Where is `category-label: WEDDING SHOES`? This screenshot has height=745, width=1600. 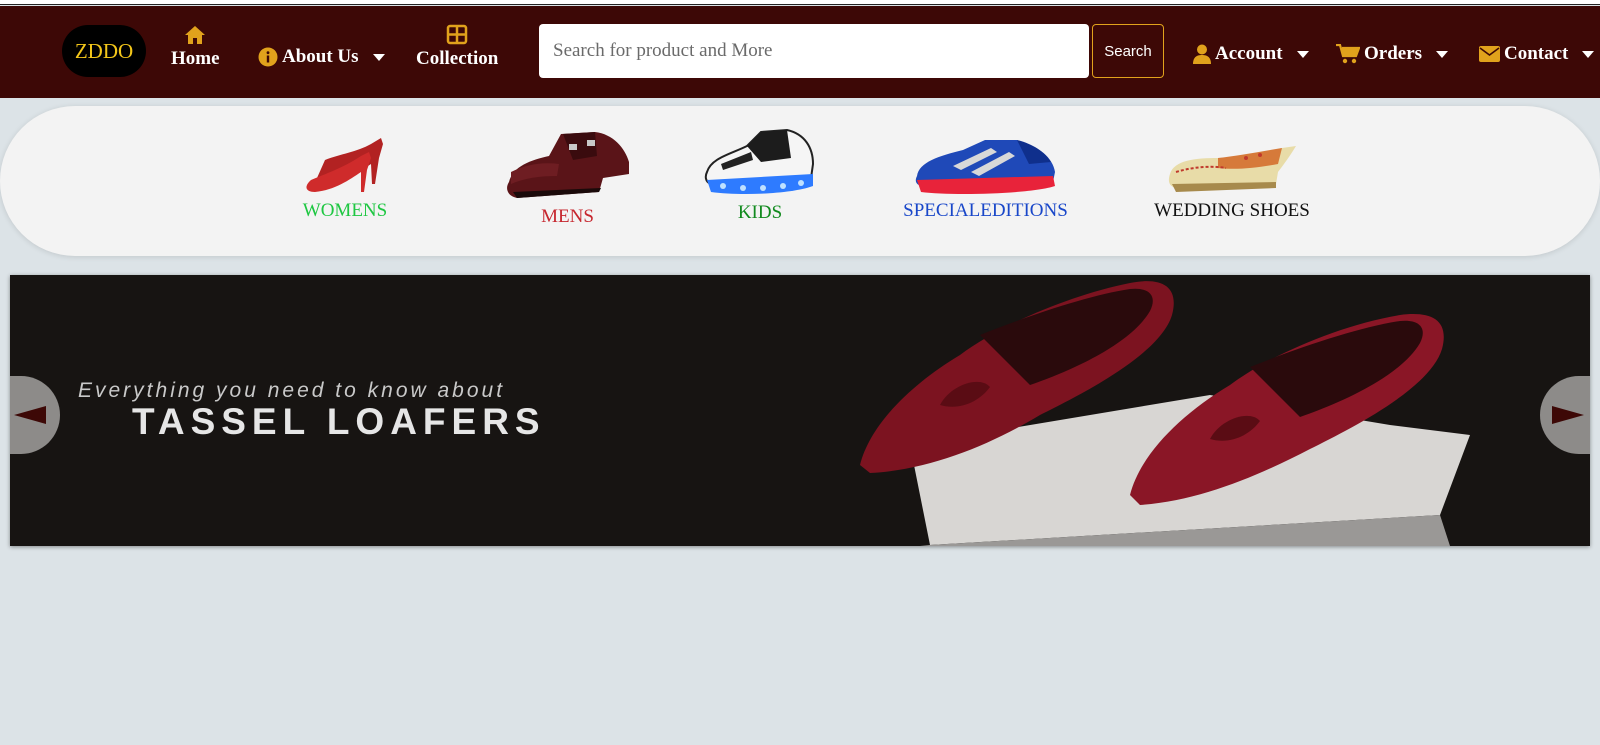
category-label: WEDDING SHOES is located at coordinates (1232, 210).